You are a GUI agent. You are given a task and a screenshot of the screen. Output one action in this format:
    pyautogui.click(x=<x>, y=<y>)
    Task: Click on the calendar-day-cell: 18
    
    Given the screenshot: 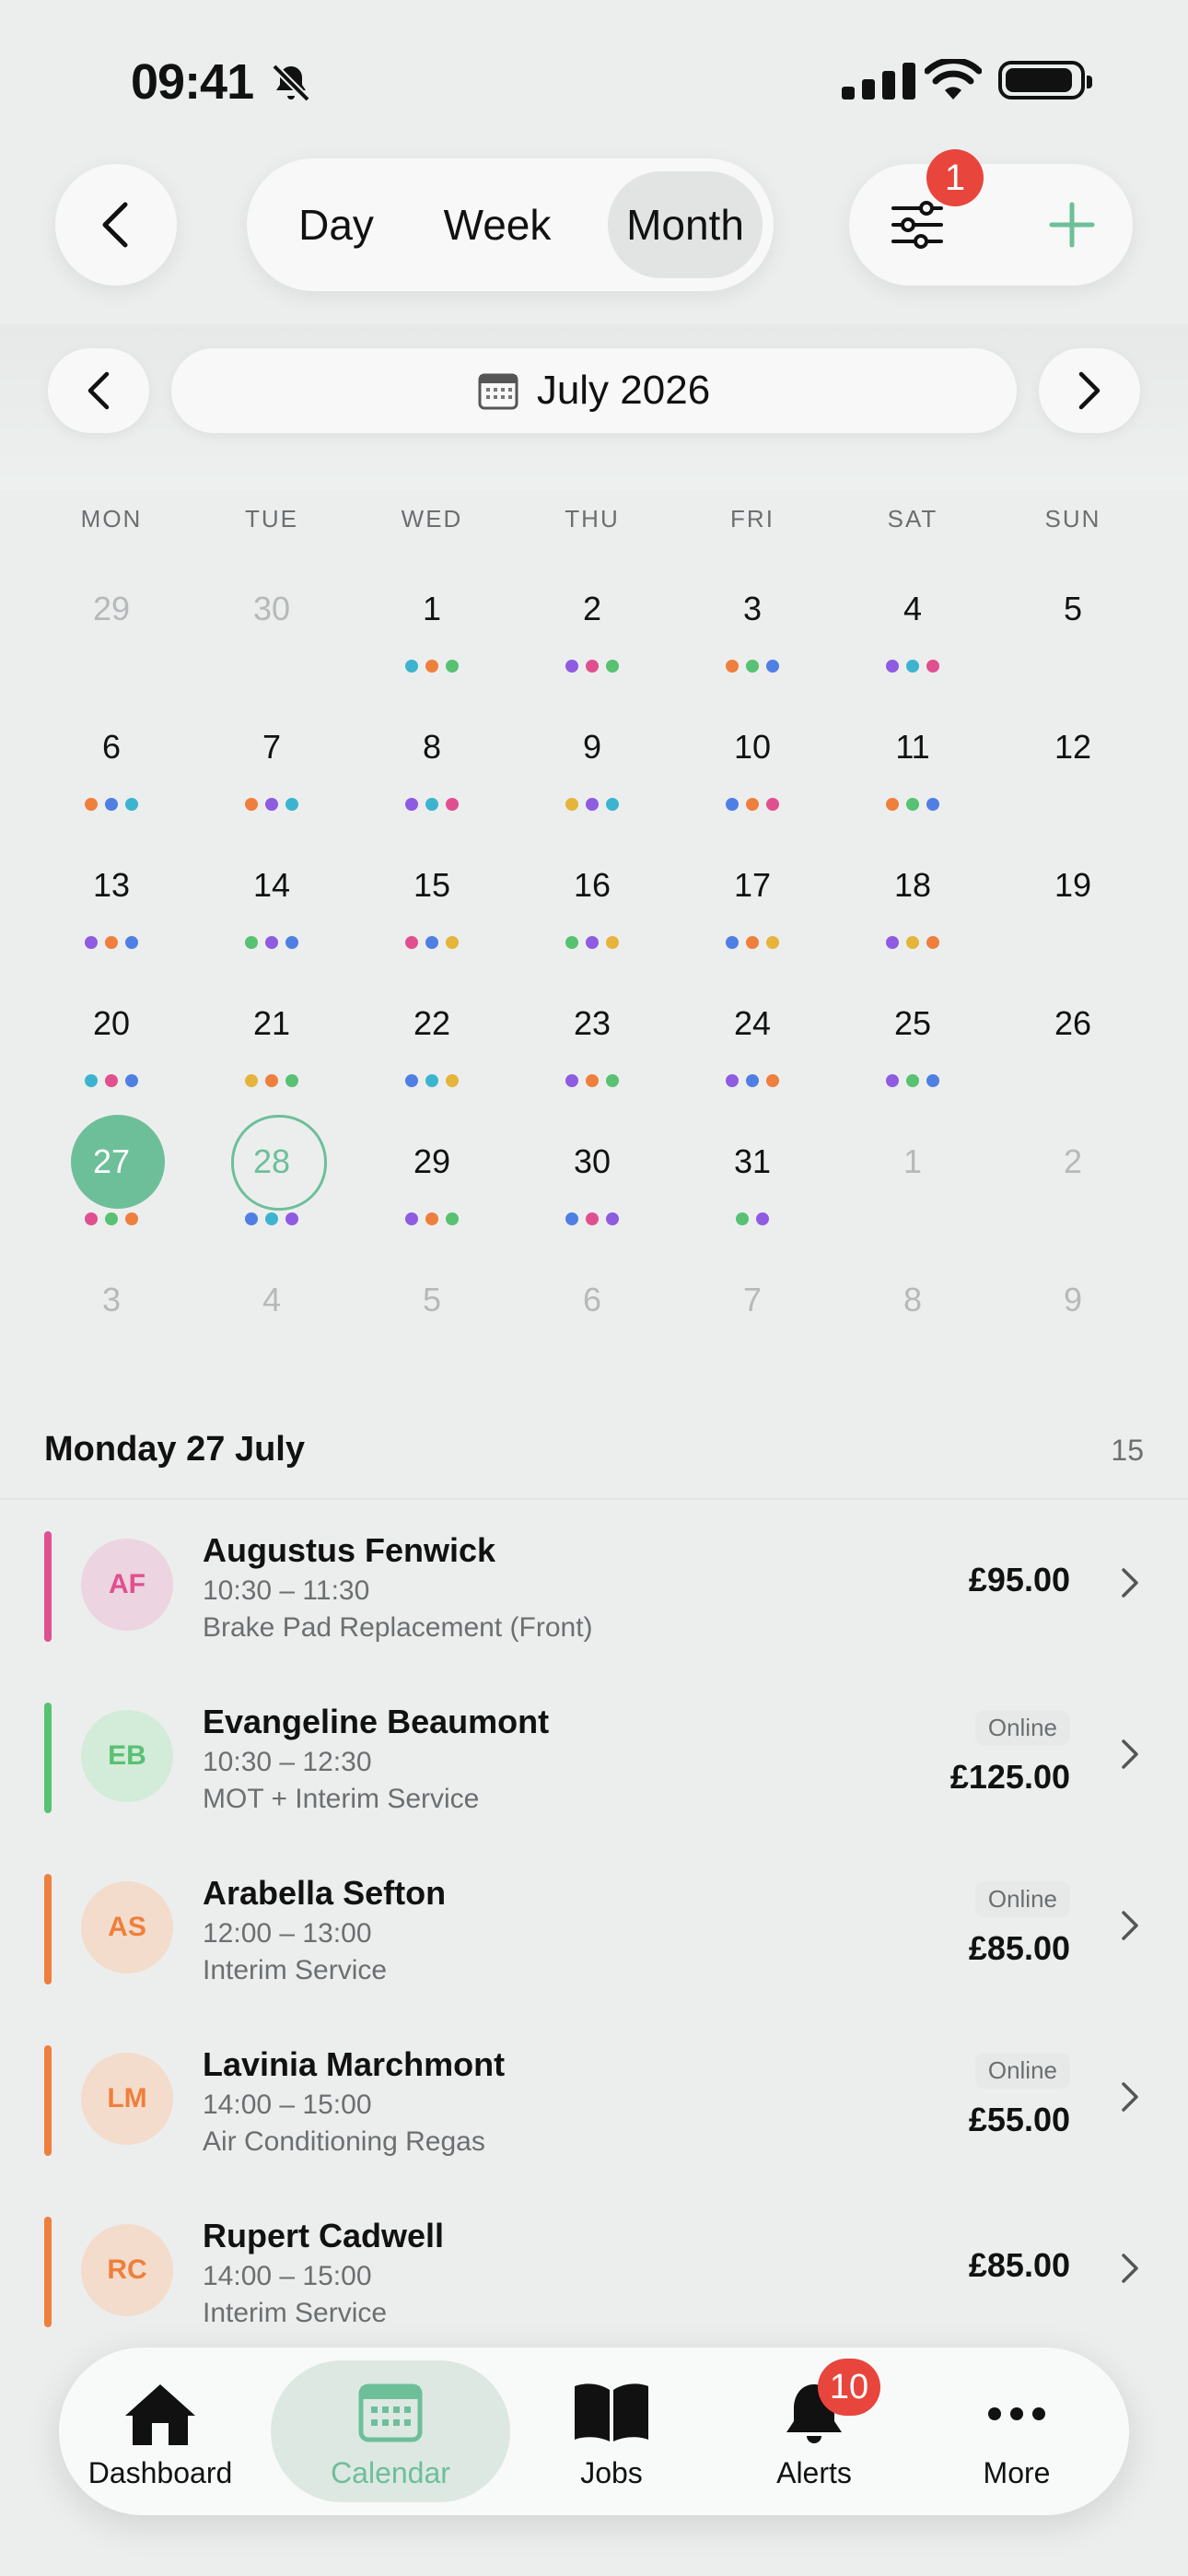 What is the action you would take?
    pyautogui.click(x=913, y=920)
    